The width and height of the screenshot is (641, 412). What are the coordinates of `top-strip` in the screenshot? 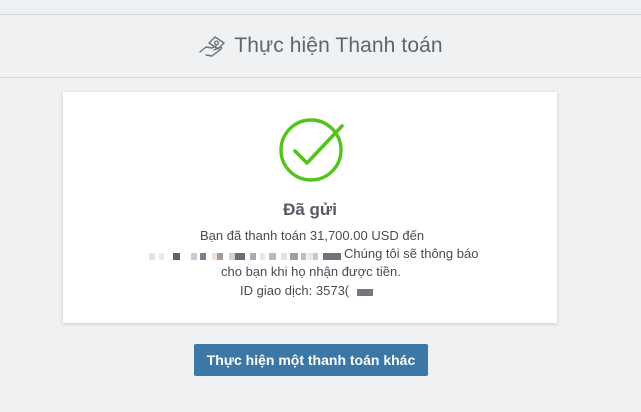 It's located at (320, 7).